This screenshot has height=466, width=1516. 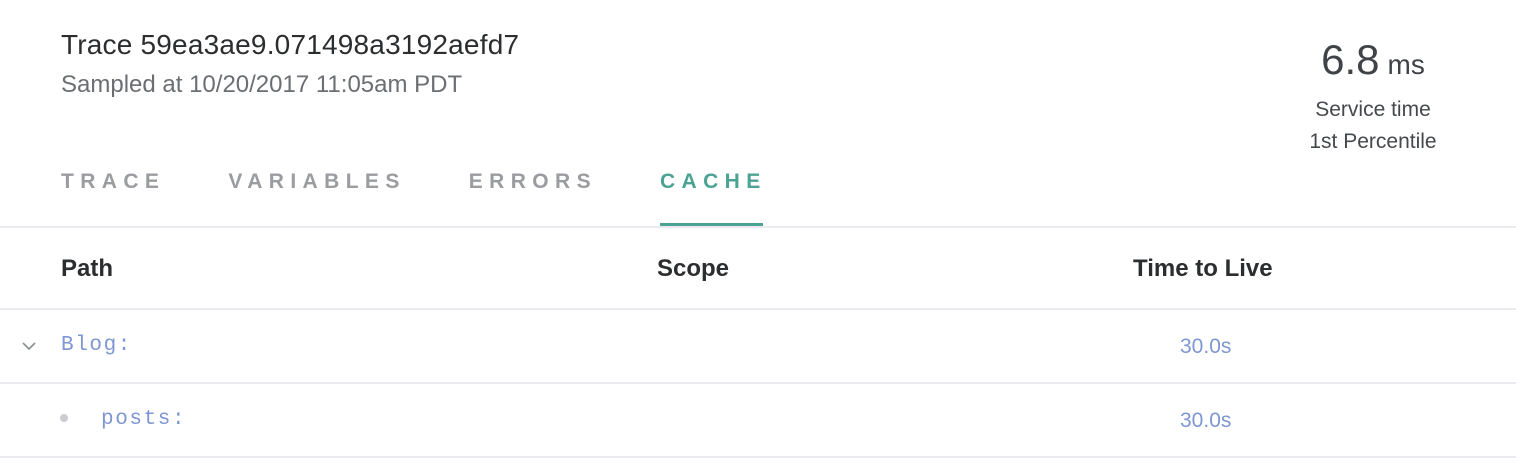 What do you see at coordinates (144, 419) in the screenshot?
I see `path-cell: posts:` at bounding box center [144, 419].